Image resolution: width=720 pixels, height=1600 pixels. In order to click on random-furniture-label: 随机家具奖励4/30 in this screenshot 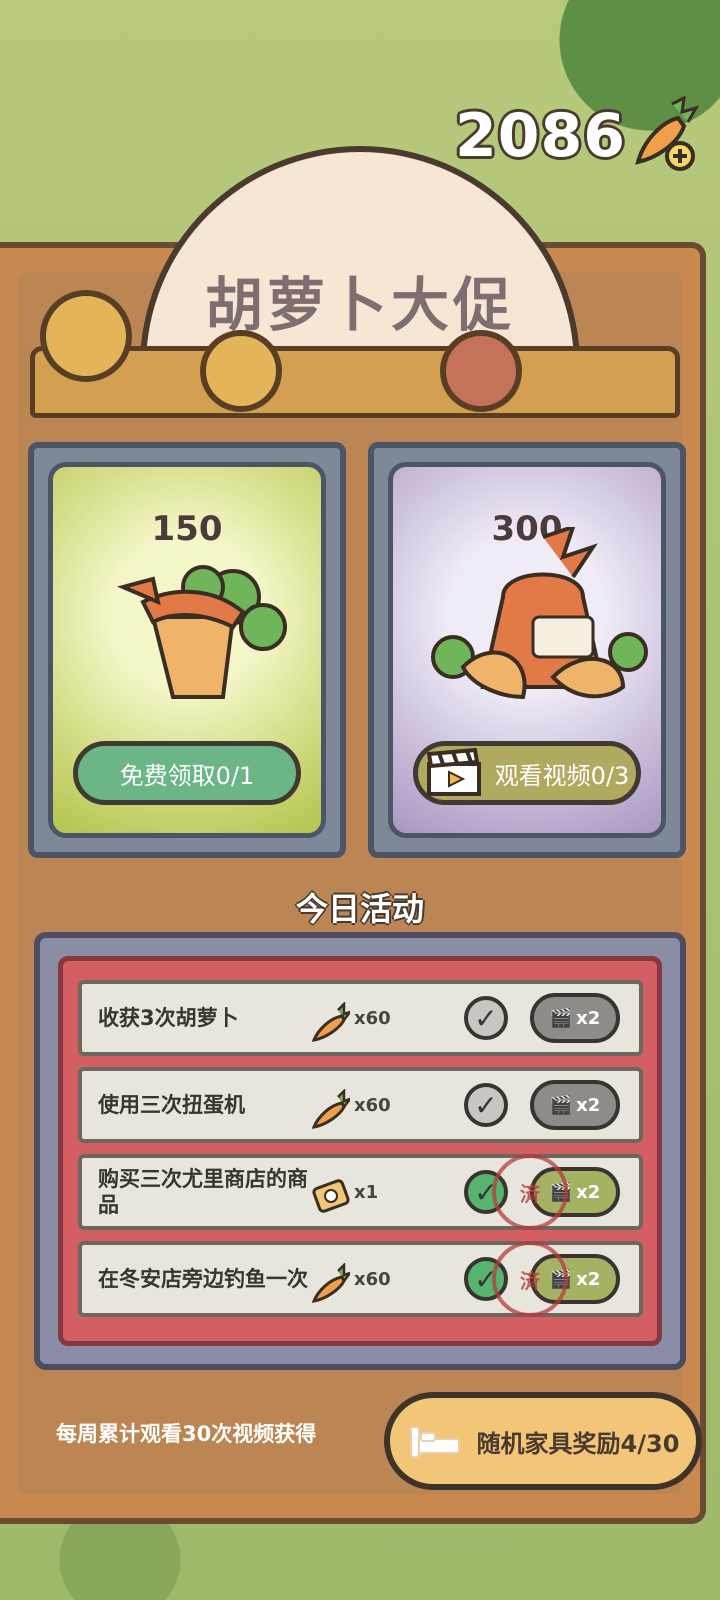, I will do `click(578, 1443)`.